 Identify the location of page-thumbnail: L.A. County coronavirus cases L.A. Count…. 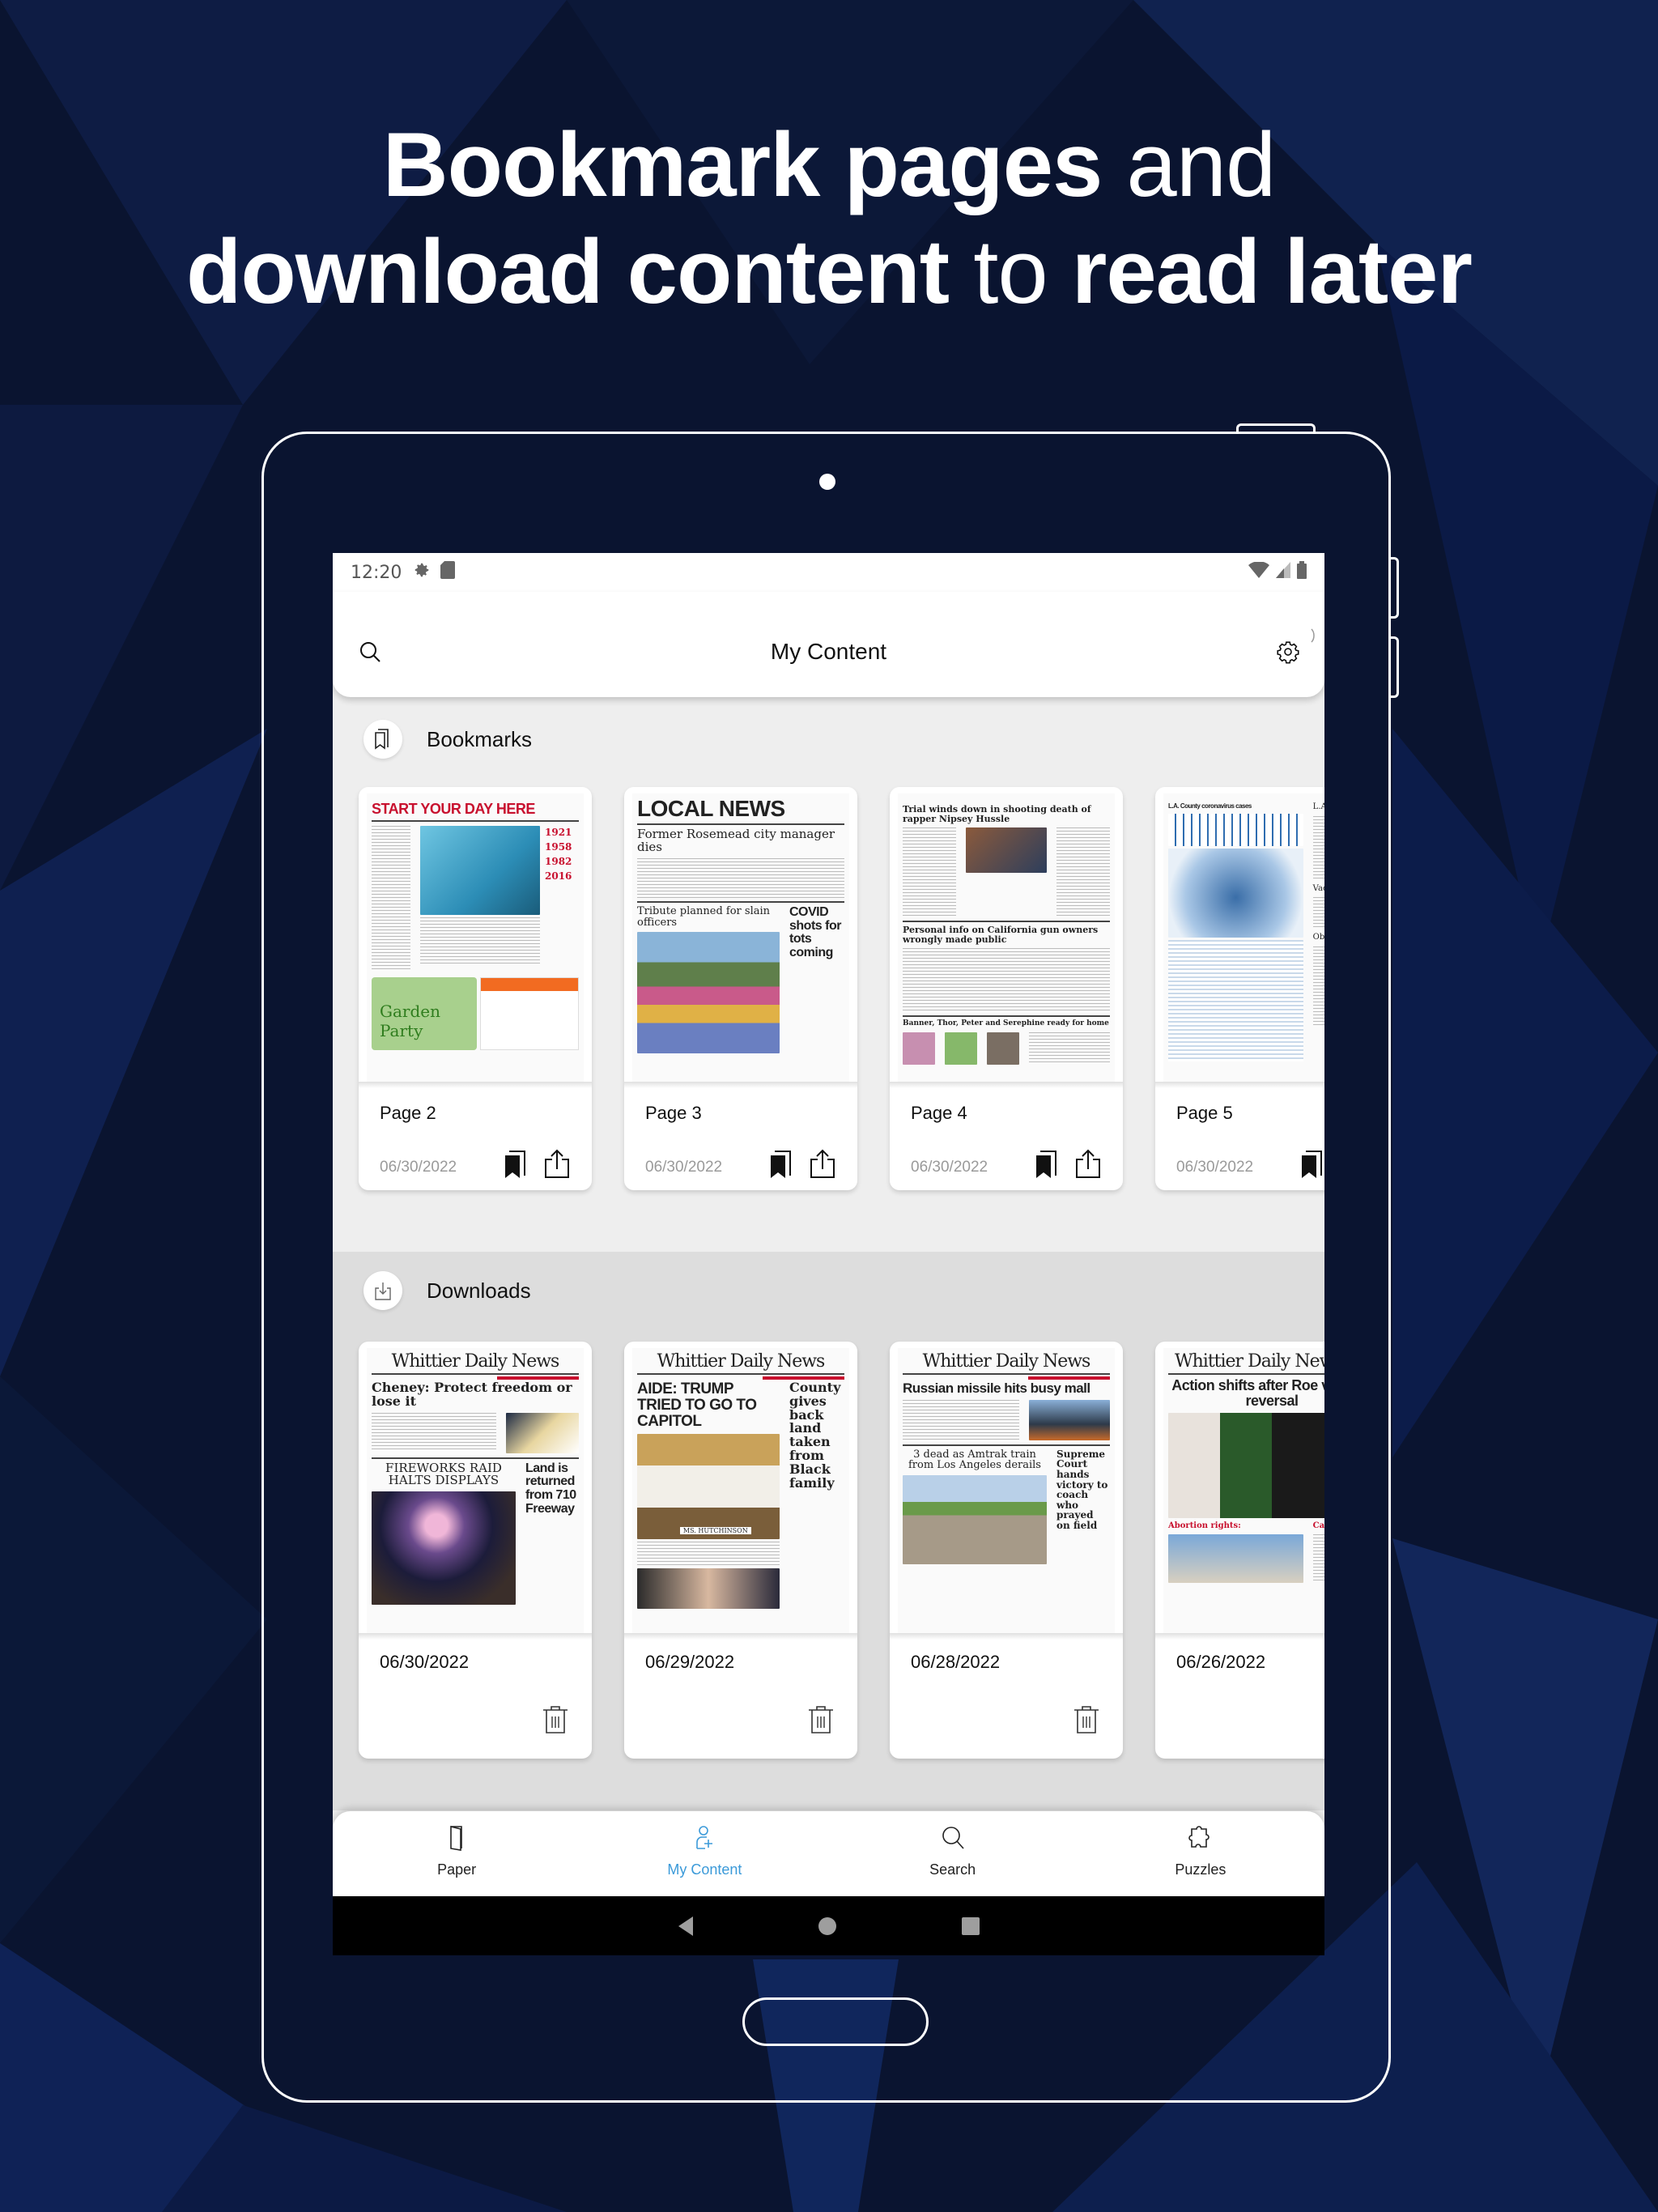
(1243, 937).